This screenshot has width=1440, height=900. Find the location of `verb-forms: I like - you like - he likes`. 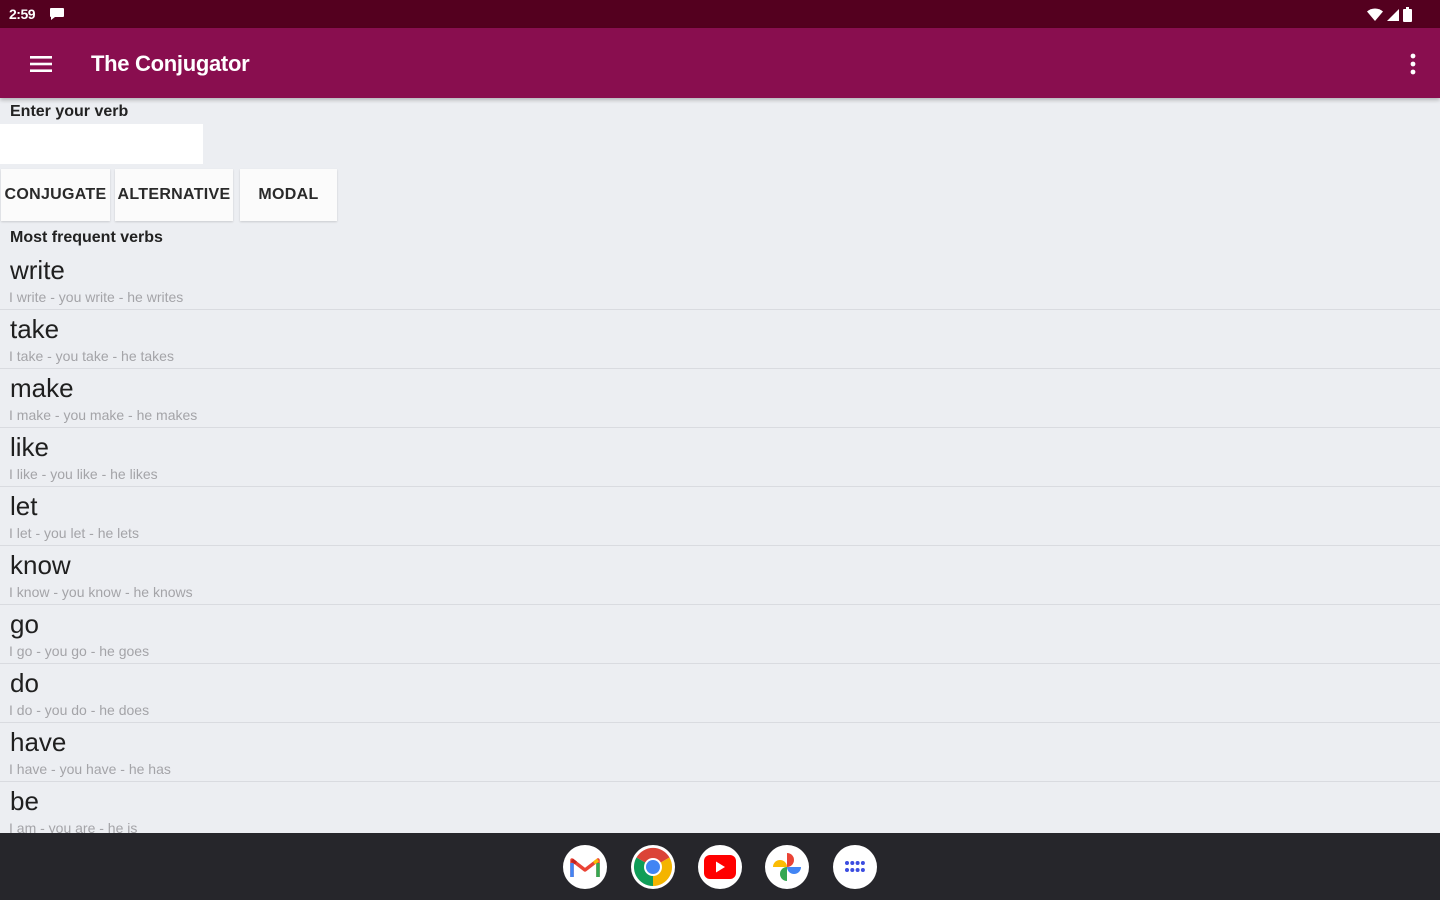

verb-forms: I like - you like - he likes is located at coordinates (83, 474).